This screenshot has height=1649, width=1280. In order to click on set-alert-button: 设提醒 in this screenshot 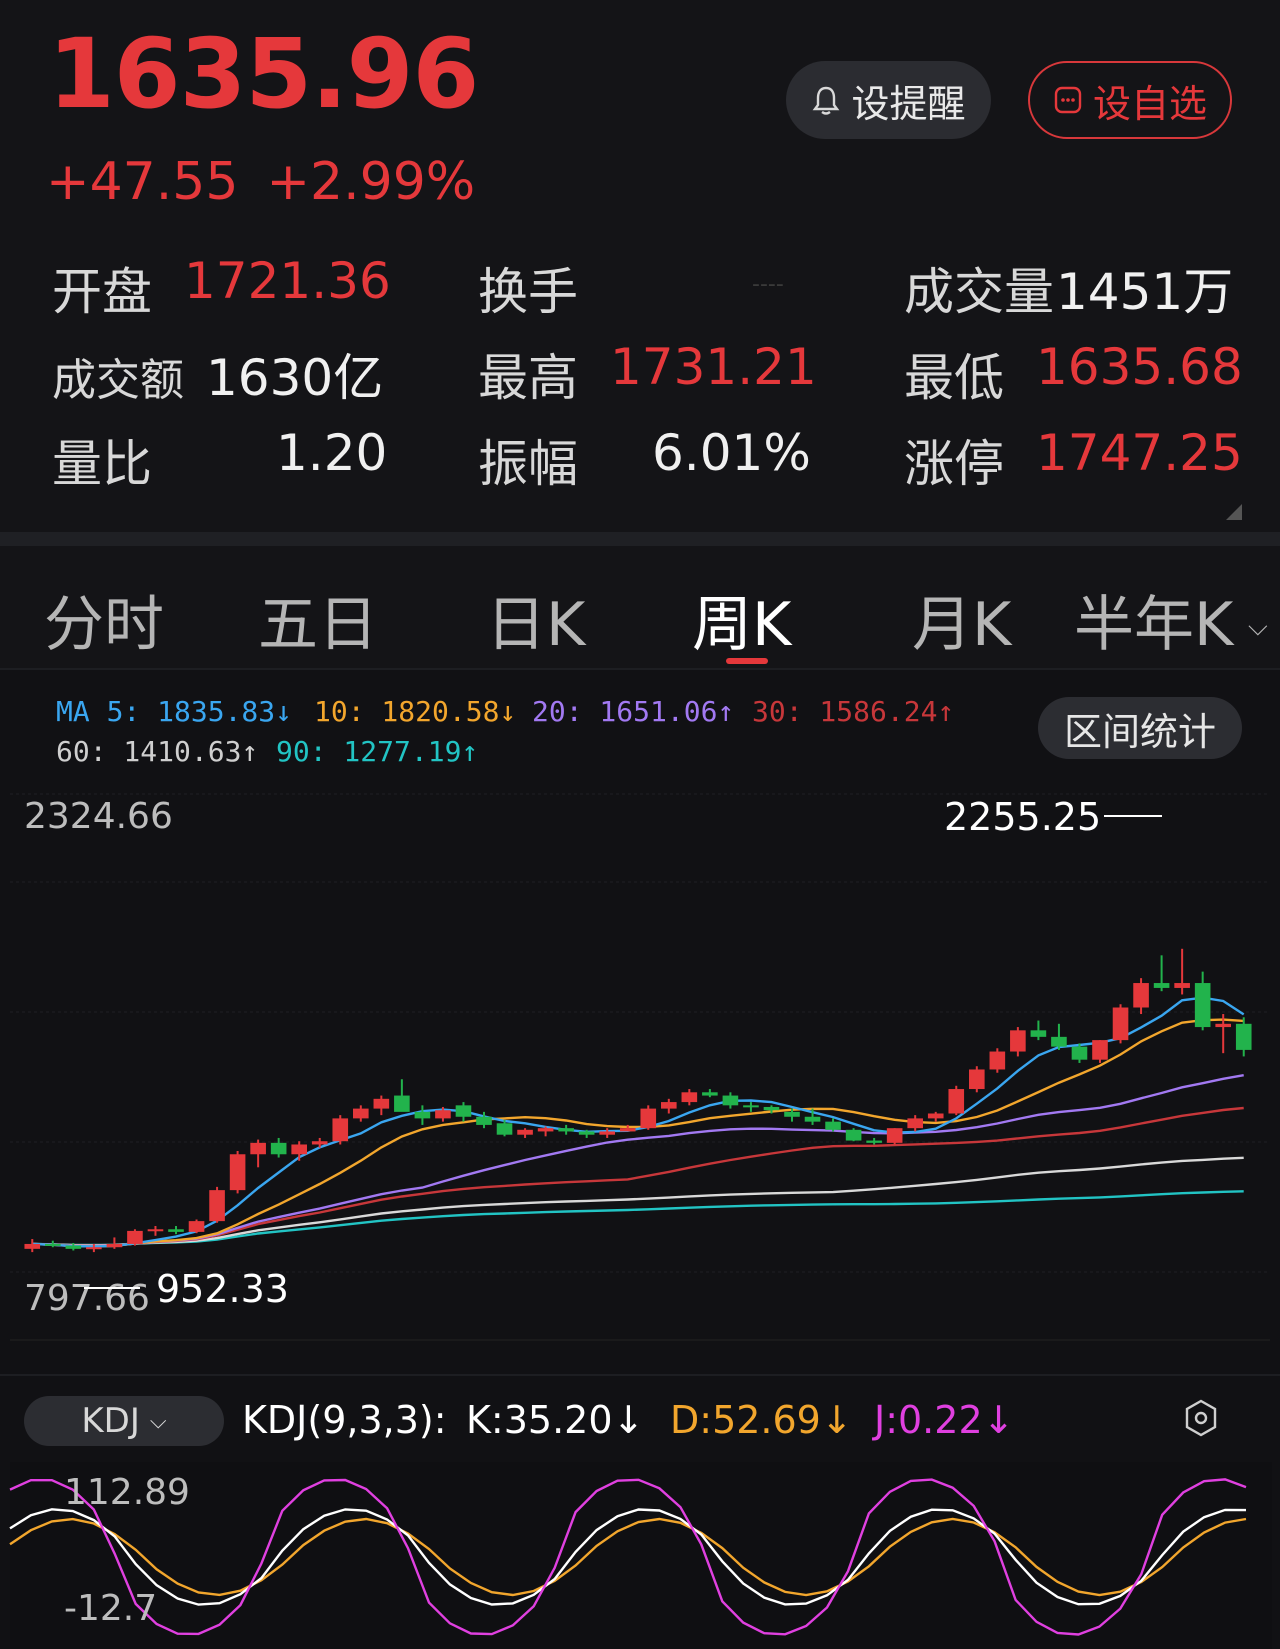, I will do `click(888, 100)`.